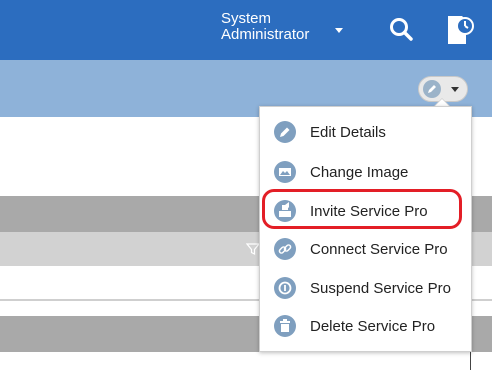 The width and height of the screenshot is (492, 375). I want to click on user-menu: System Administrator, so click(265, 27).